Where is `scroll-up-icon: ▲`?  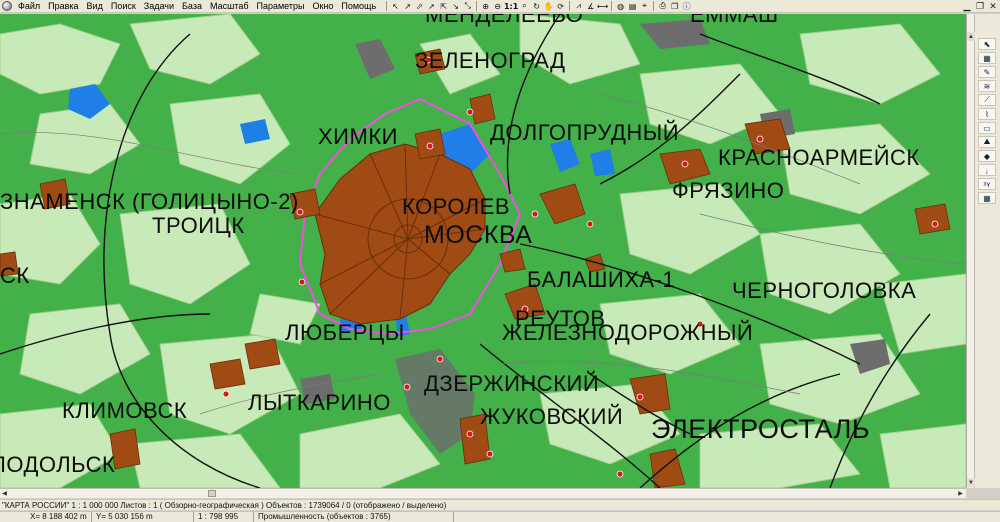
scroll-up-icon: ▲ is located at coordinates (971, 36).